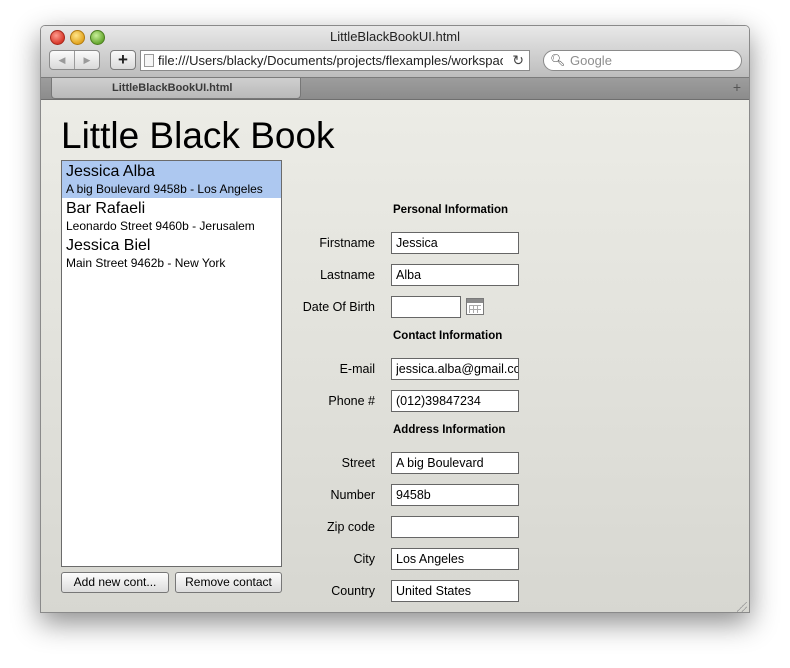 Image resolution: width=790 pixels, height=668 pixels. What do you see at coordinates (198, 135) in the screenshot?
I see `page-title: Little Black Book` at bounding box center [198, 135].